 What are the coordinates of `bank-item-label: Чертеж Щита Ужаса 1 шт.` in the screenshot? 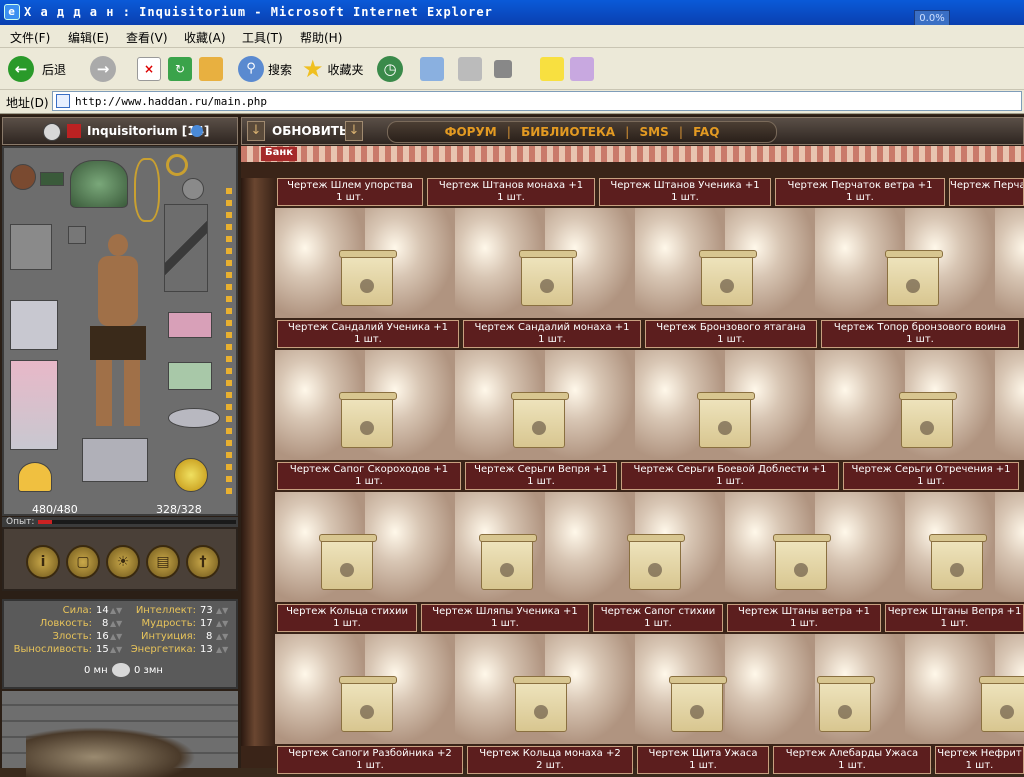 It's located at (703, 760).